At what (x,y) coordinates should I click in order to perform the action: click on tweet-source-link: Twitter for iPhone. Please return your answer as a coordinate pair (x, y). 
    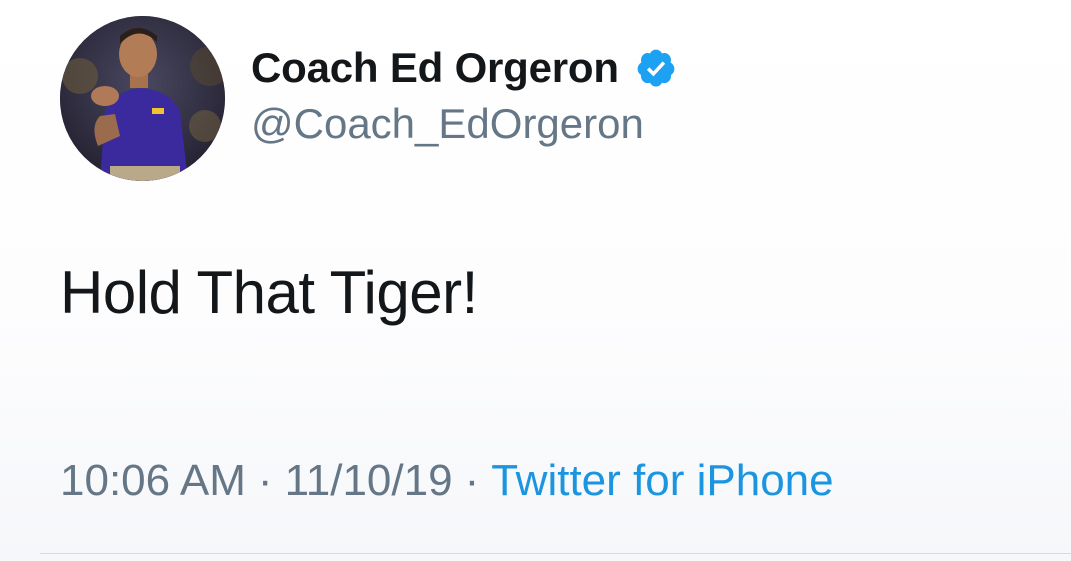
    Looking at the image, I should click on (662, 480).